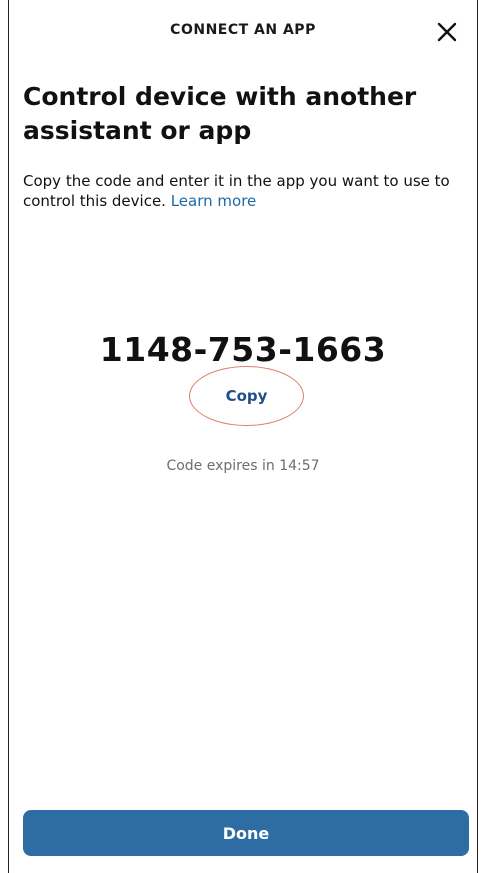  I want to click on close-icon, so click(447, 32).